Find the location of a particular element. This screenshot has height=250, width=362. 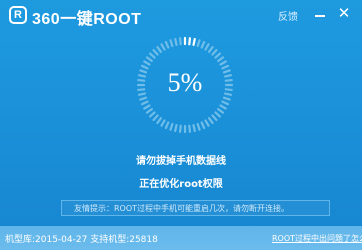

title-bar: R 360一键ROOT 反馈 ✕ is located at coordinates (181, 15).